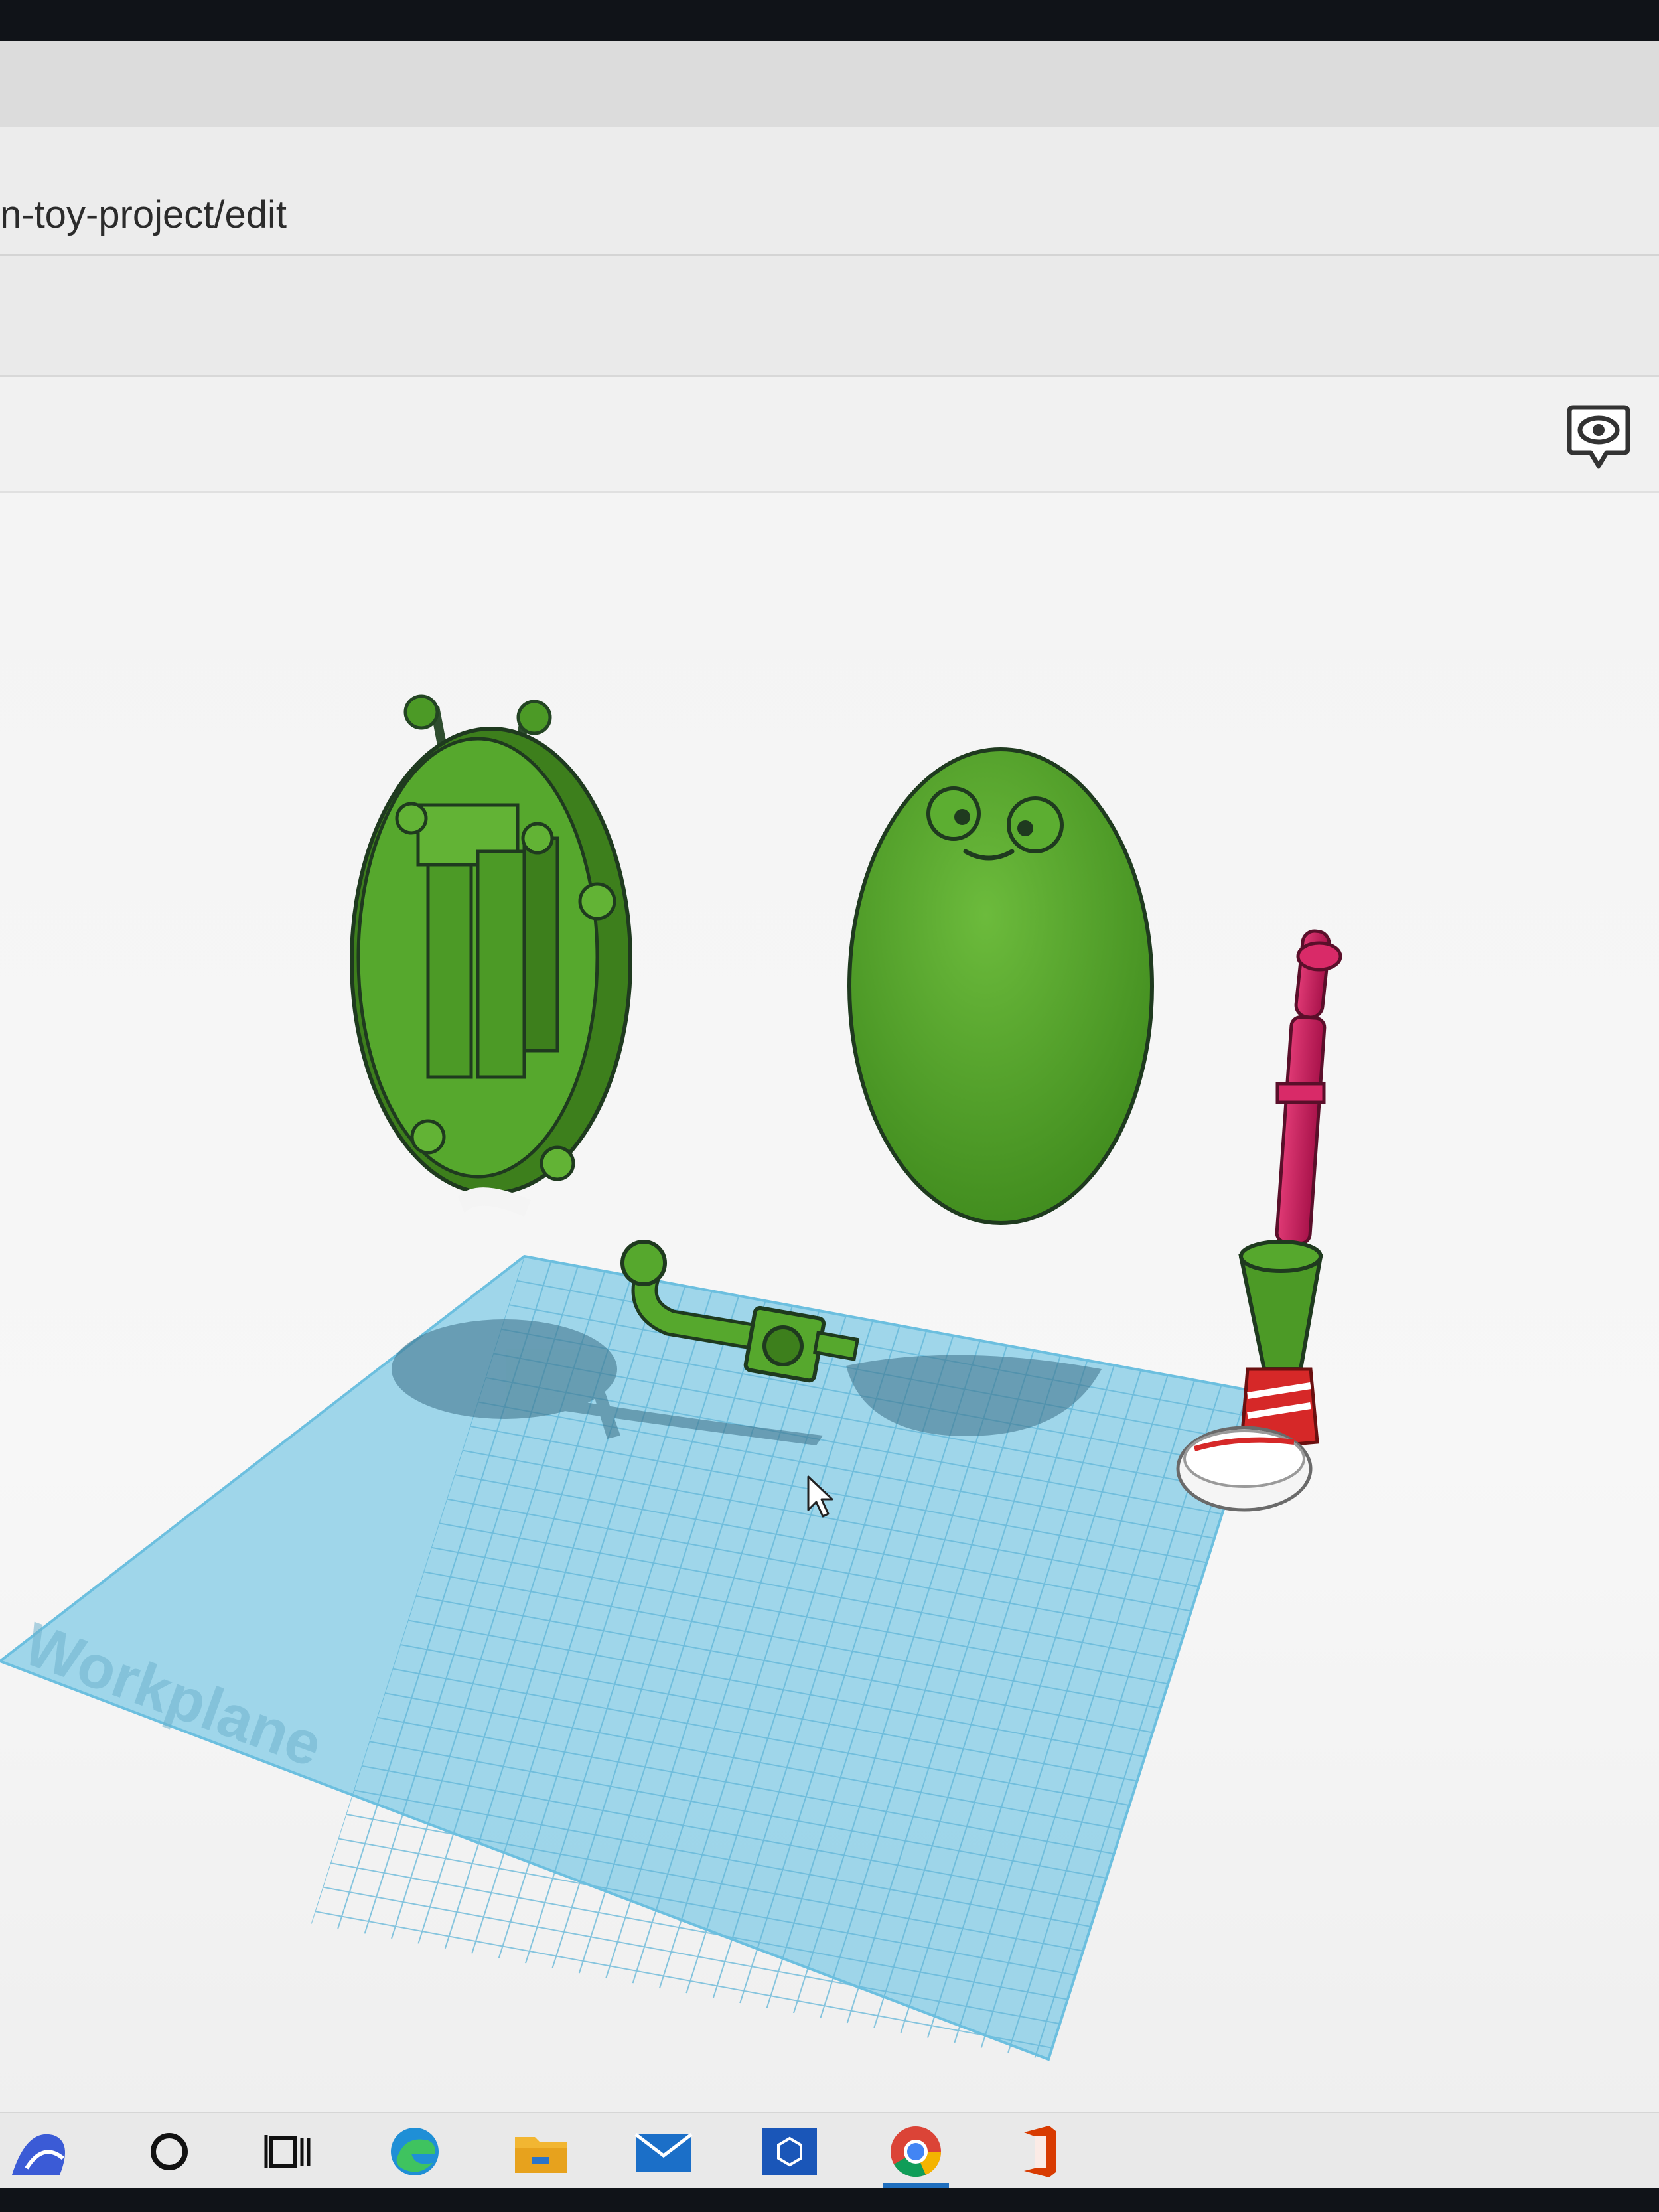  Describe the element at coordinates (829, 2150) in the screenshot. I see `windows-taskbar` at that location.